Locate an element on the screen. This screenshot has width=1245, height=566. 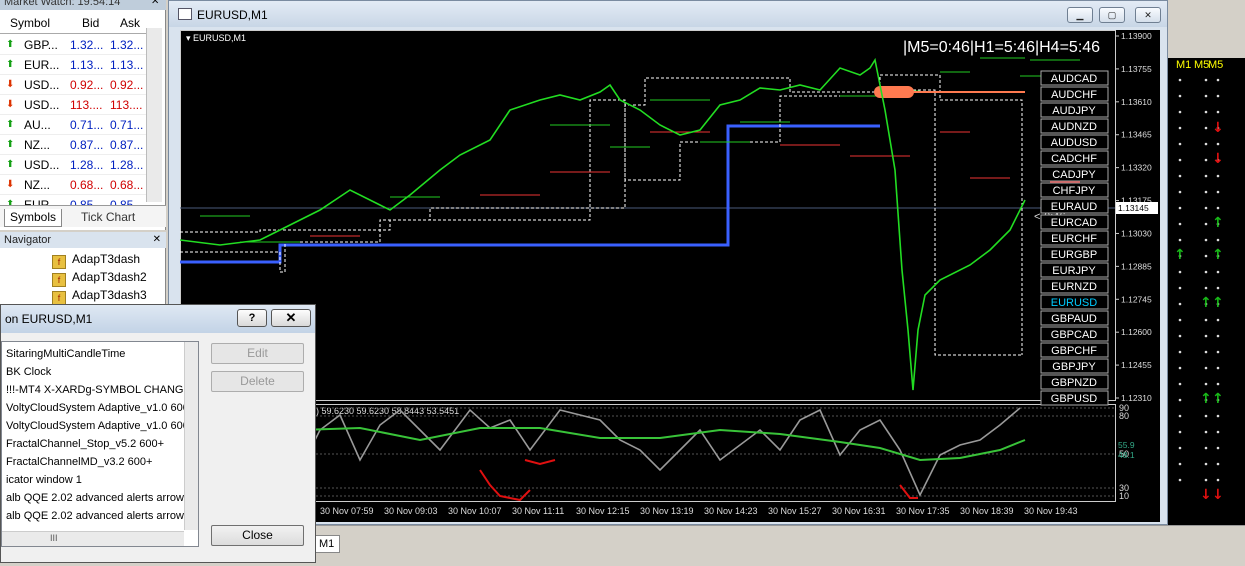
symbol-button-label: EURCHF is located at coordinates (1074, 239).